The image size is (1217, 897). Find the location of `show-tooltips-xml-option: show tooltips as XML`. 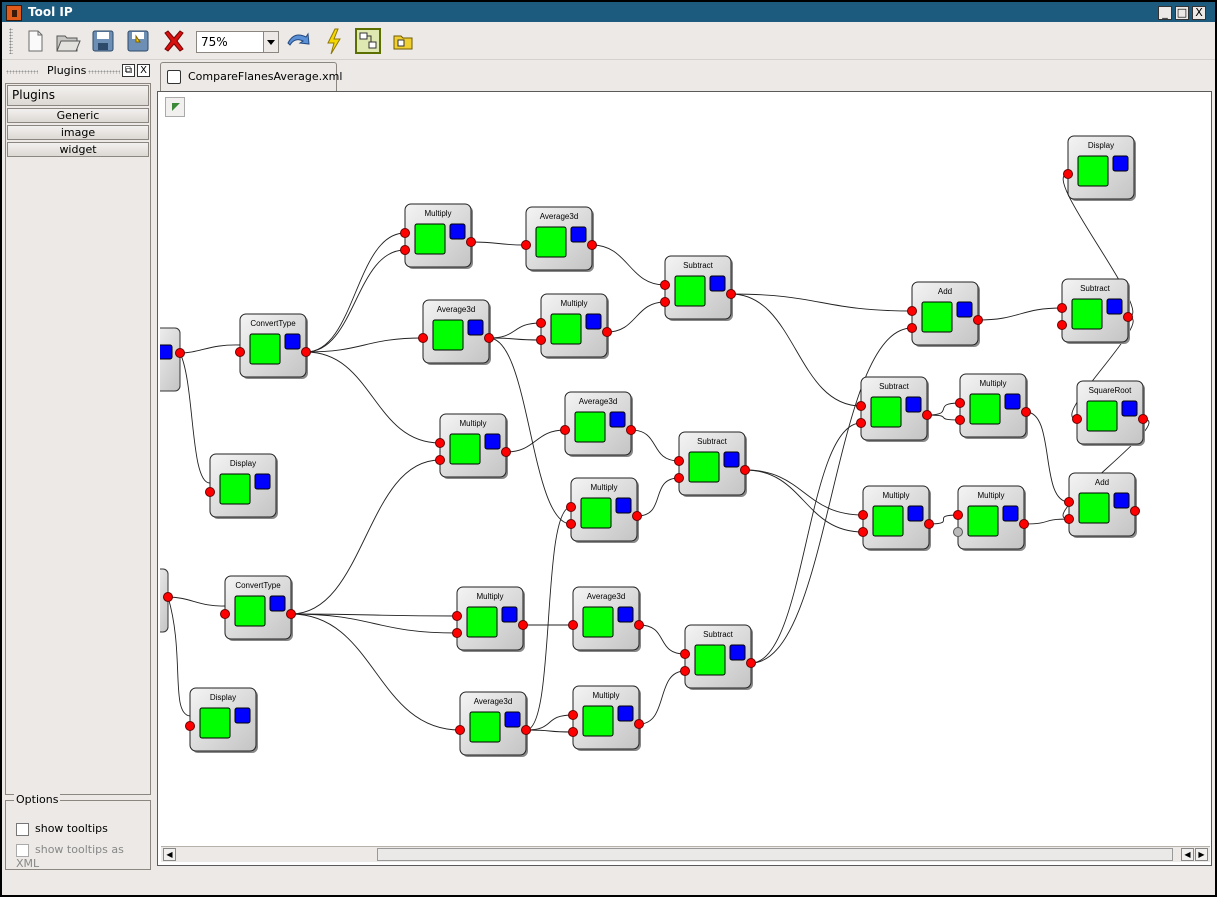

show-tooltips-xml-option: show tooltips as XML is located at coordinates (83, 857).